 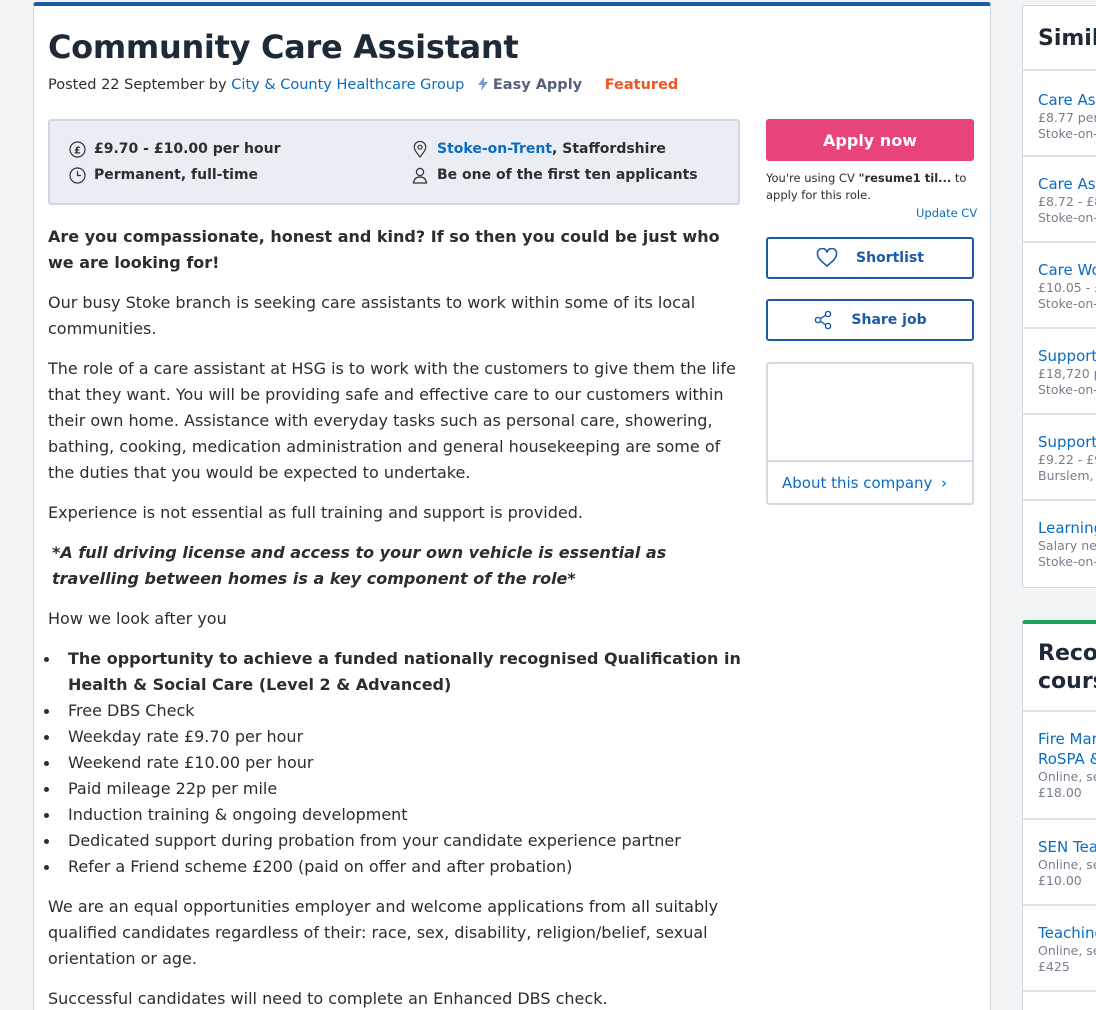 What do you see at coordinates (494, 149) in the screenshot?
I see `location-link: Stoke-on-Trent` at bounding box center [494, 149].